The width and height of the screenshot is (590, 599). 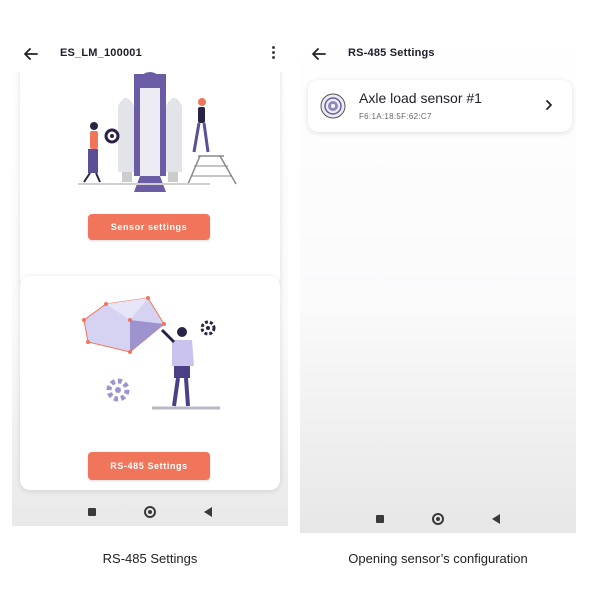 I want to click on chevron-right-icon, so click(x=549, y=105).